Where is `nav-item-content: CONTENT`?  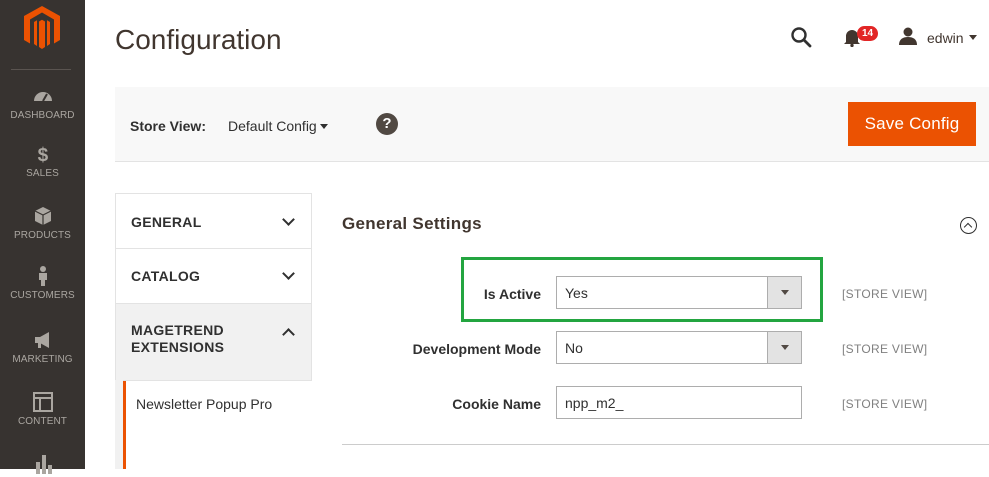
nav-item-content: CONTENT is located at coordinates (42, 409).